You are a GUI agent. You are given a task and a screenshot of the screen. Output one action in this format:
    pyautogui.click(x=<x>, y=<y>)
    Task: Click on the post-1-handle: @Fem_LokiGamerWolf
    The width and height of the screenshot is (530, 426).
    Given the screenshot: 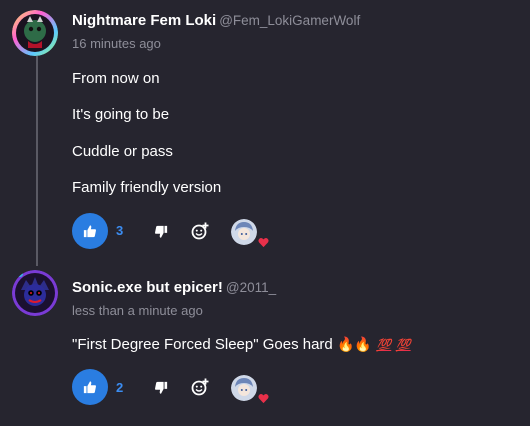 What is the action you would take?
    pyautogui.click(x=289, y=20)
    